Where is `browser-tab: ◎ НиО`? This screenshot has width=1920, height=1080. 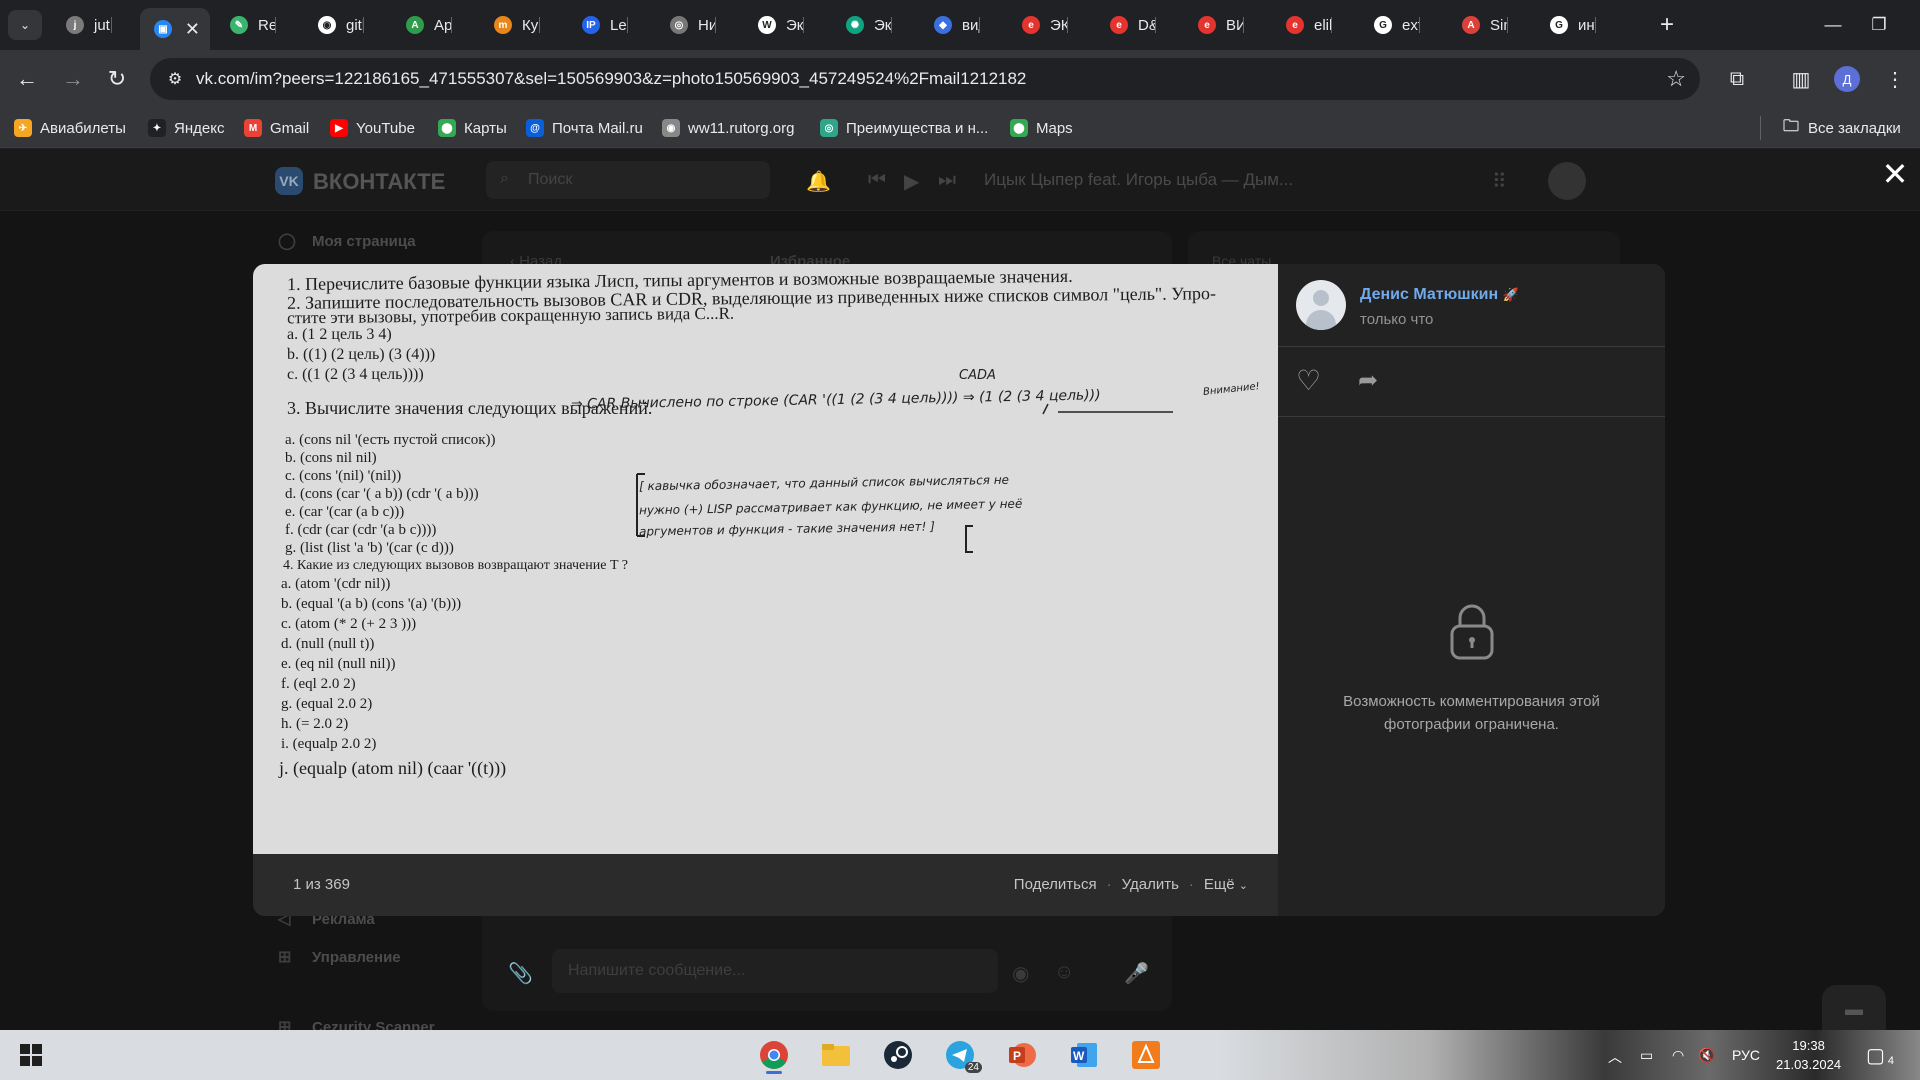
browser-tab: ◎ НиО is located at coordinates (686, 25).